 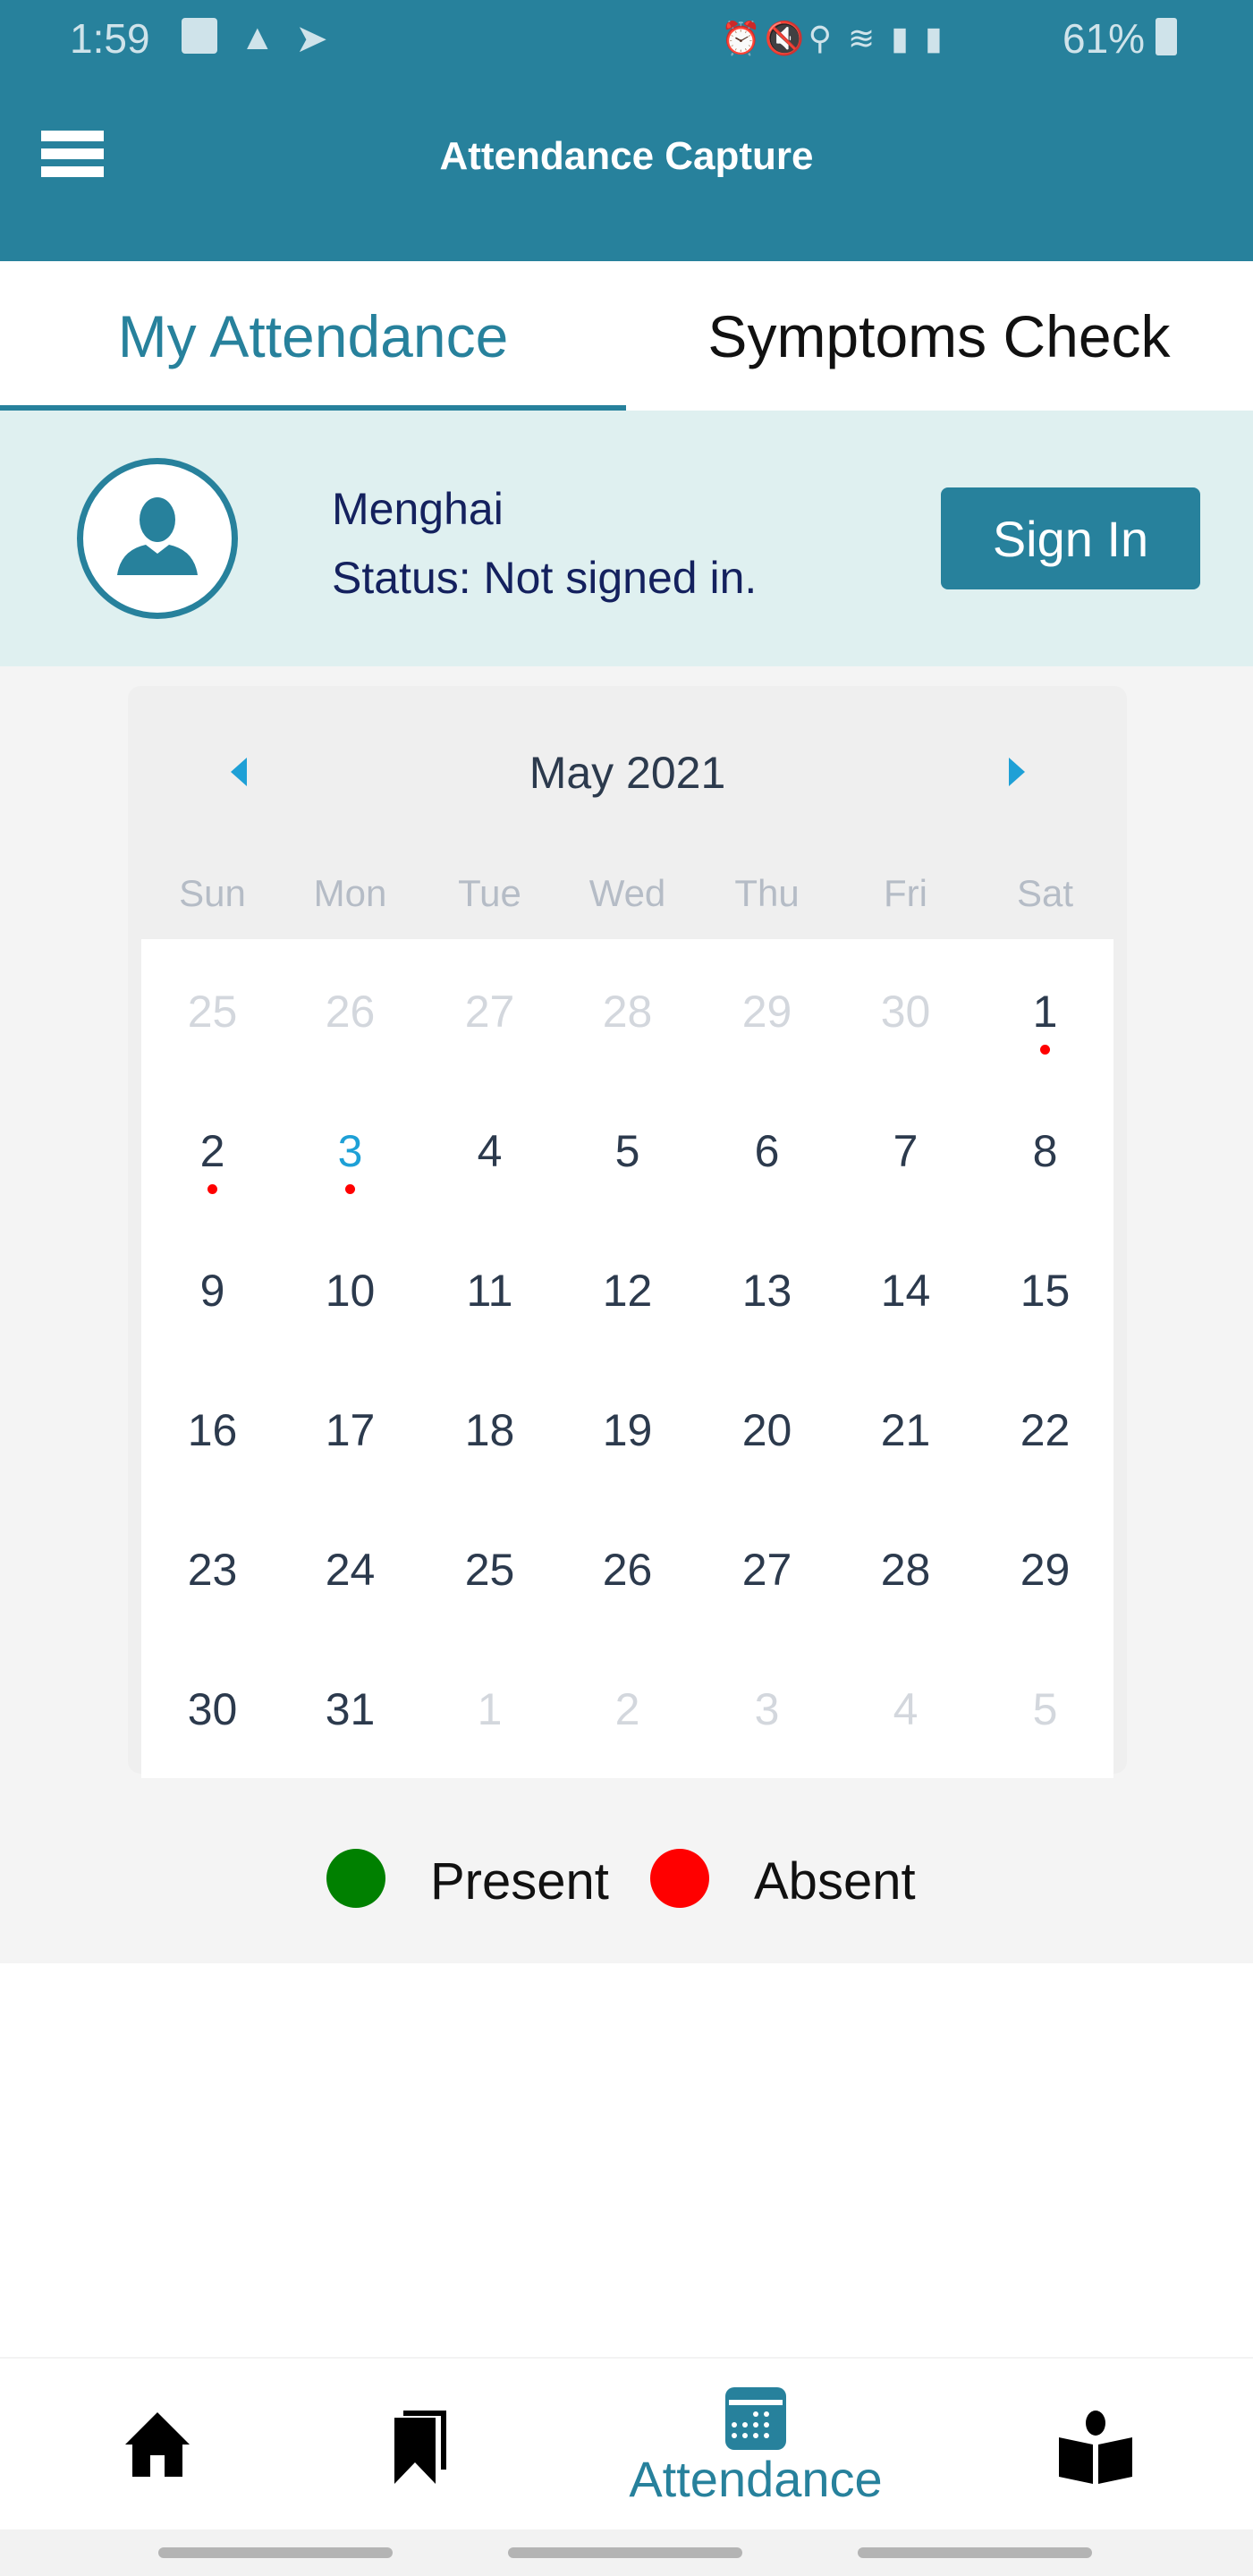 I want to click on user-name: Menghai, so click(x=418, y=509).